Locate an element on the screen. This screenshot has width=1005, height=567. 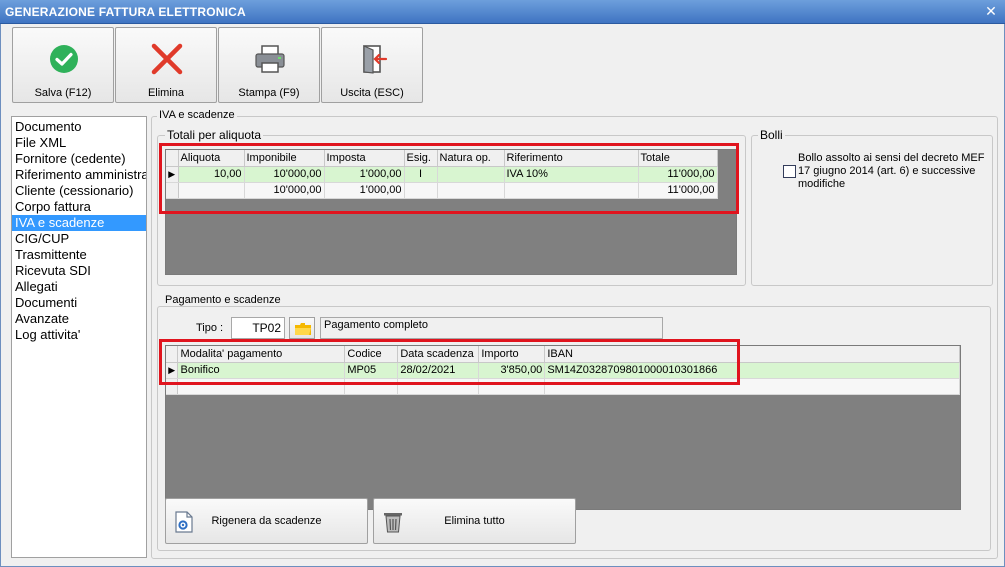
folder-icon is located at coordinates (303, 329).